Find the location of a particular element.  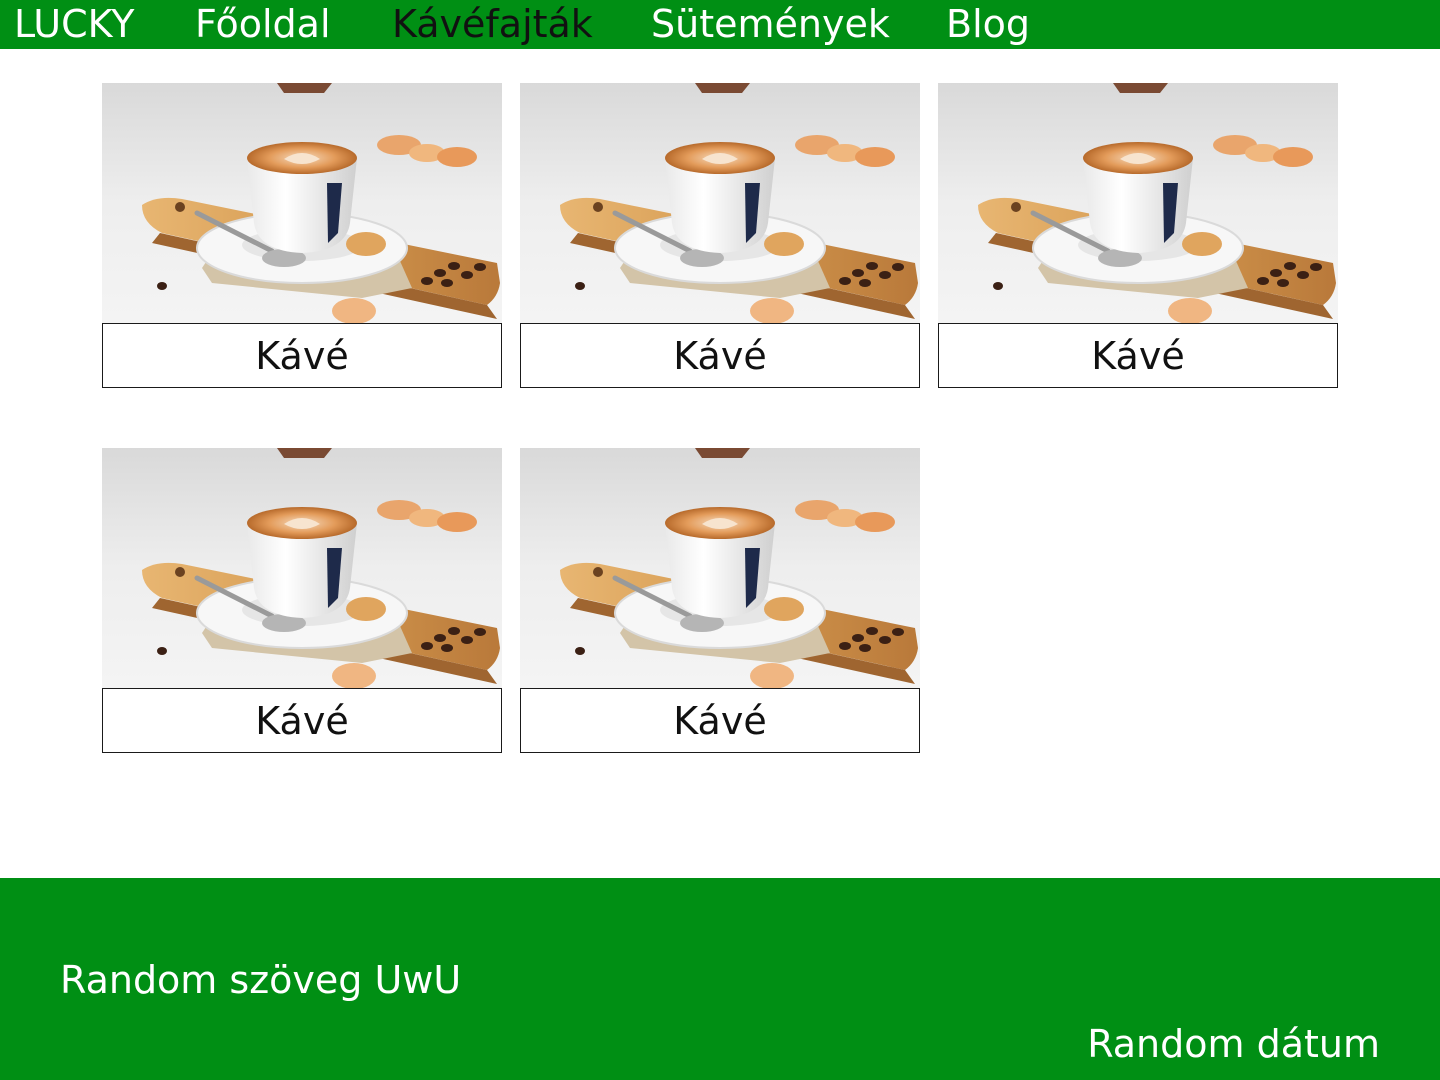

nav-item-home: Főoldal is located at coordinates (263, 24).